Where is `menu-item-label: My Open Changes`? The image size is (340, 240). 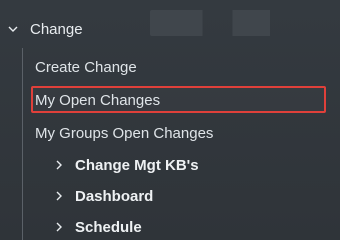 menu-item-label: My Open Changes is located at coordinates (98, 100).